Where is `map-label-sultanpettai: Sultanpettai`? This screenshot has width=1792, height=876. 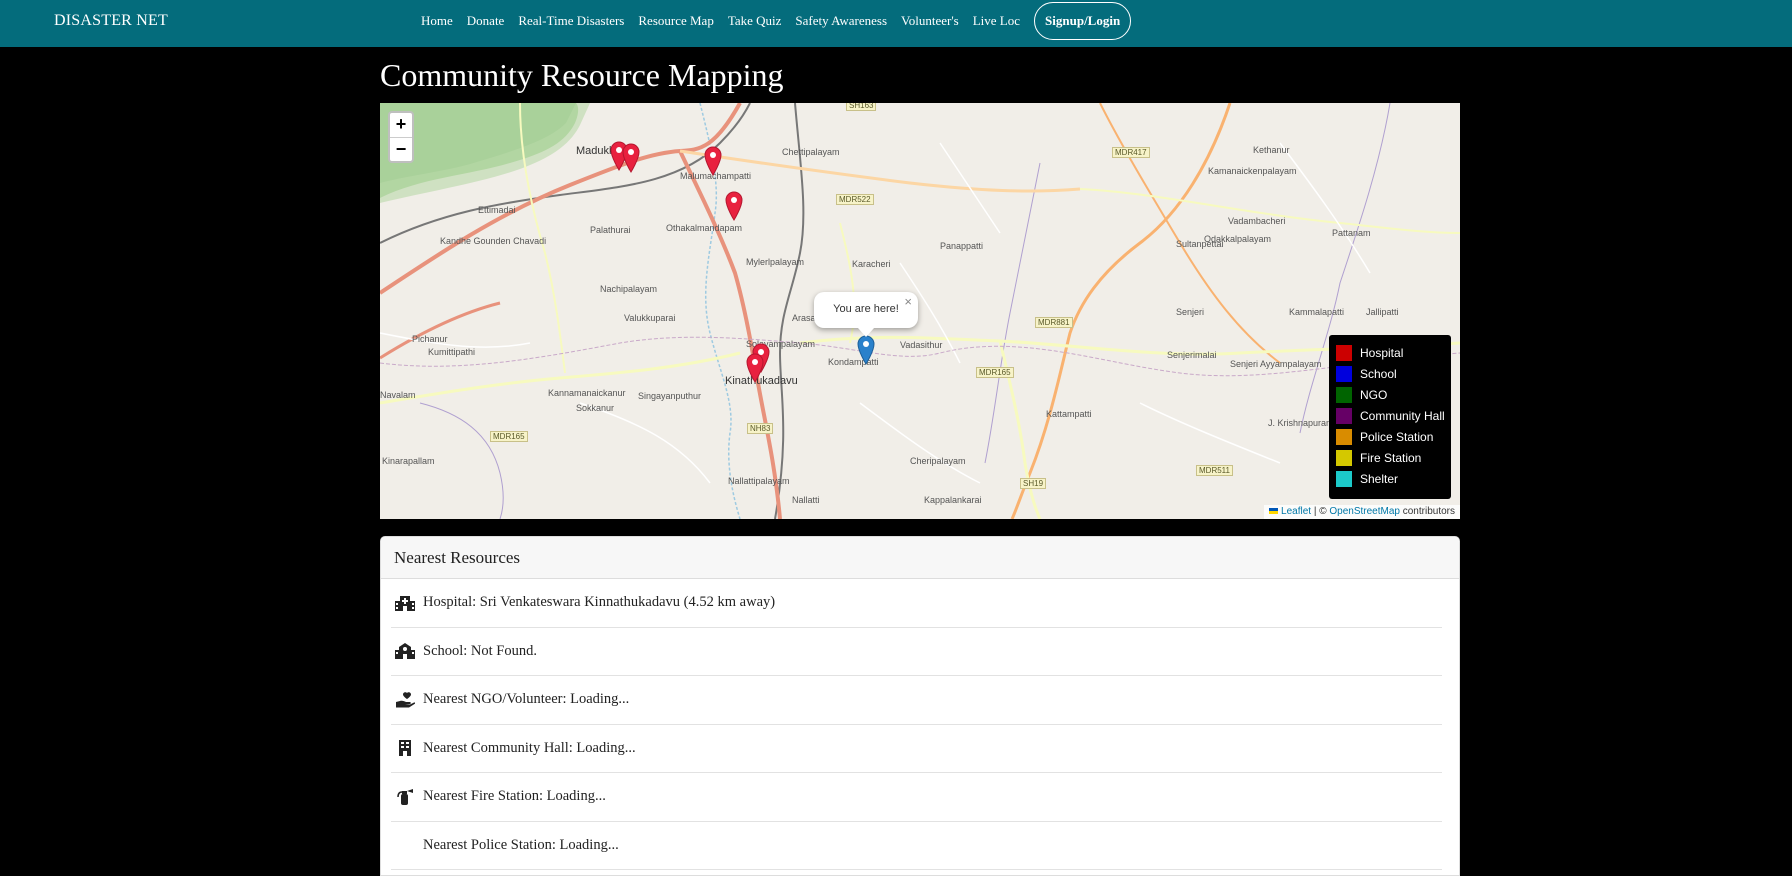 map-label-sultanpettai: Sultanpettai is located at coordinates (1200, 244).